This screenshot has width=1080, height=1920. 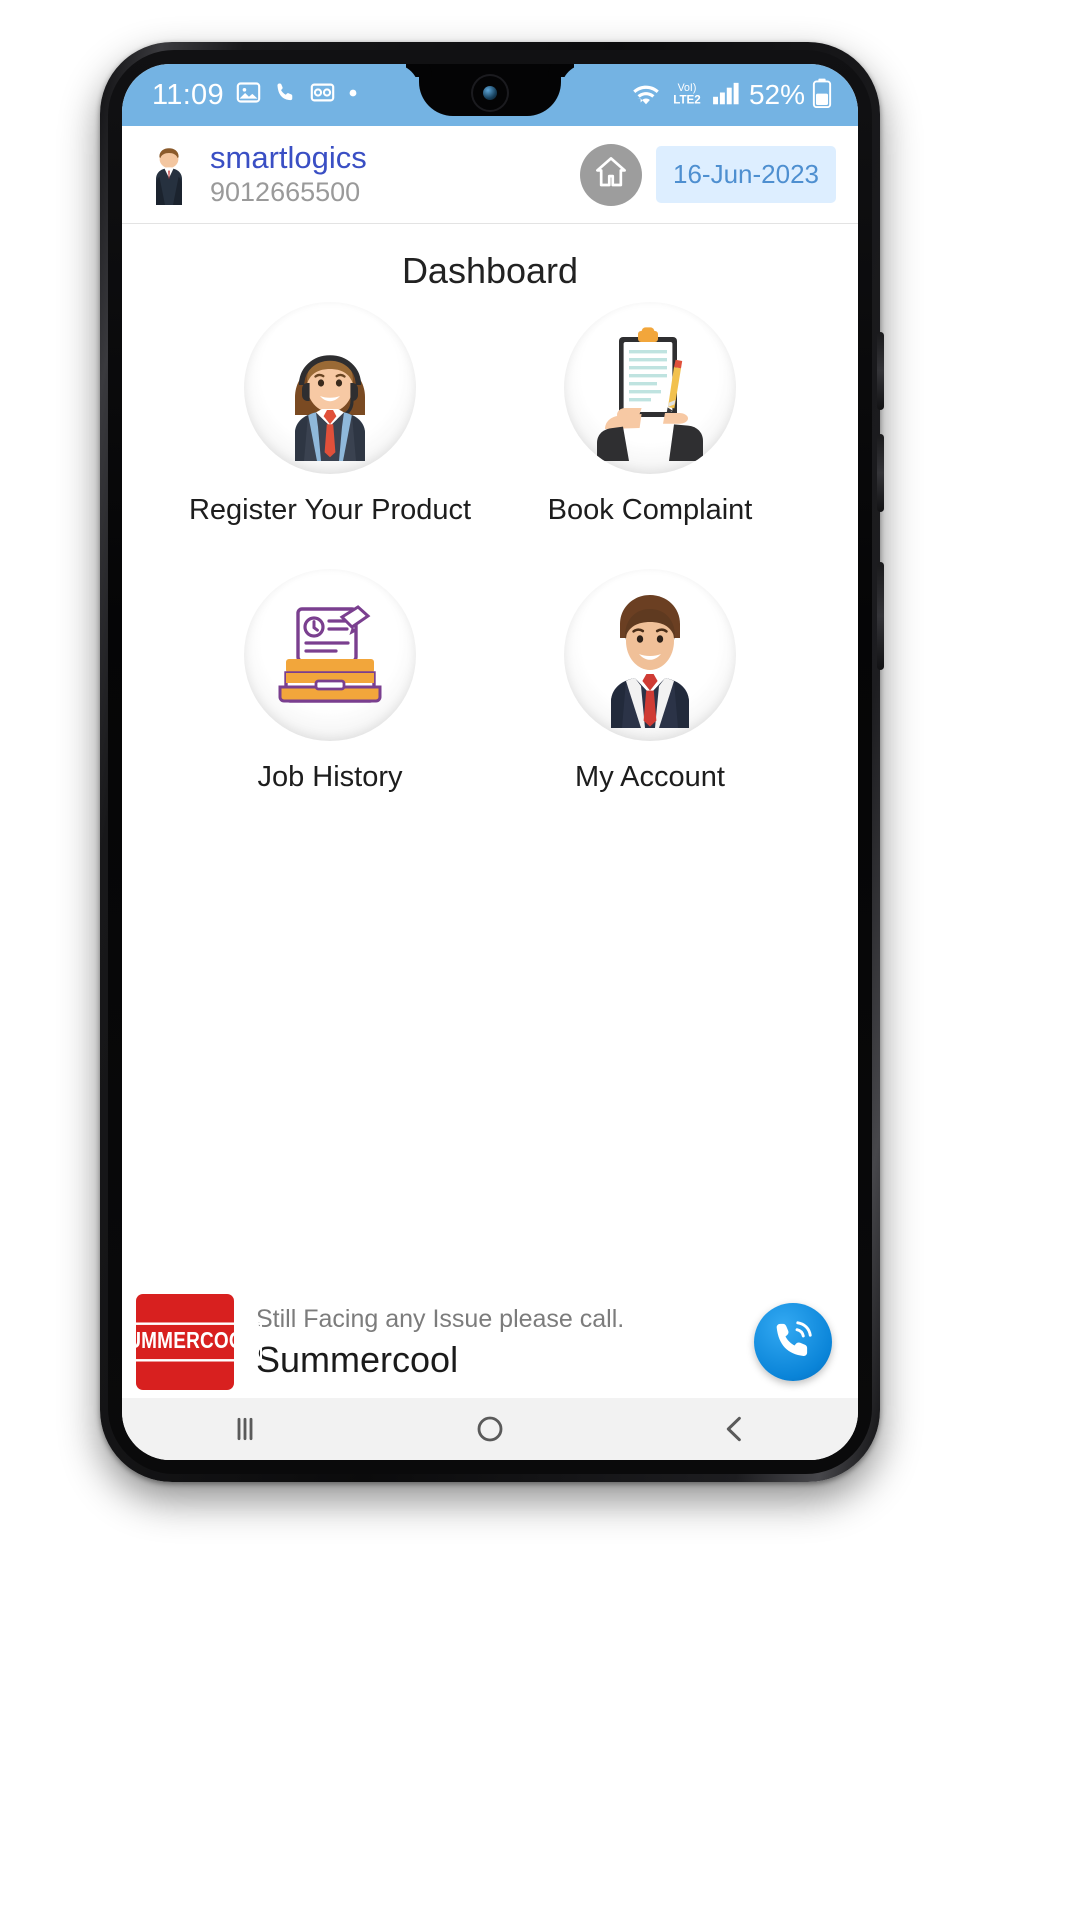 What do you see at coordinates (395, 174) in the screenshot?
I see `user-info: smartlogics 9012665500` at bounding box center [395, 174].